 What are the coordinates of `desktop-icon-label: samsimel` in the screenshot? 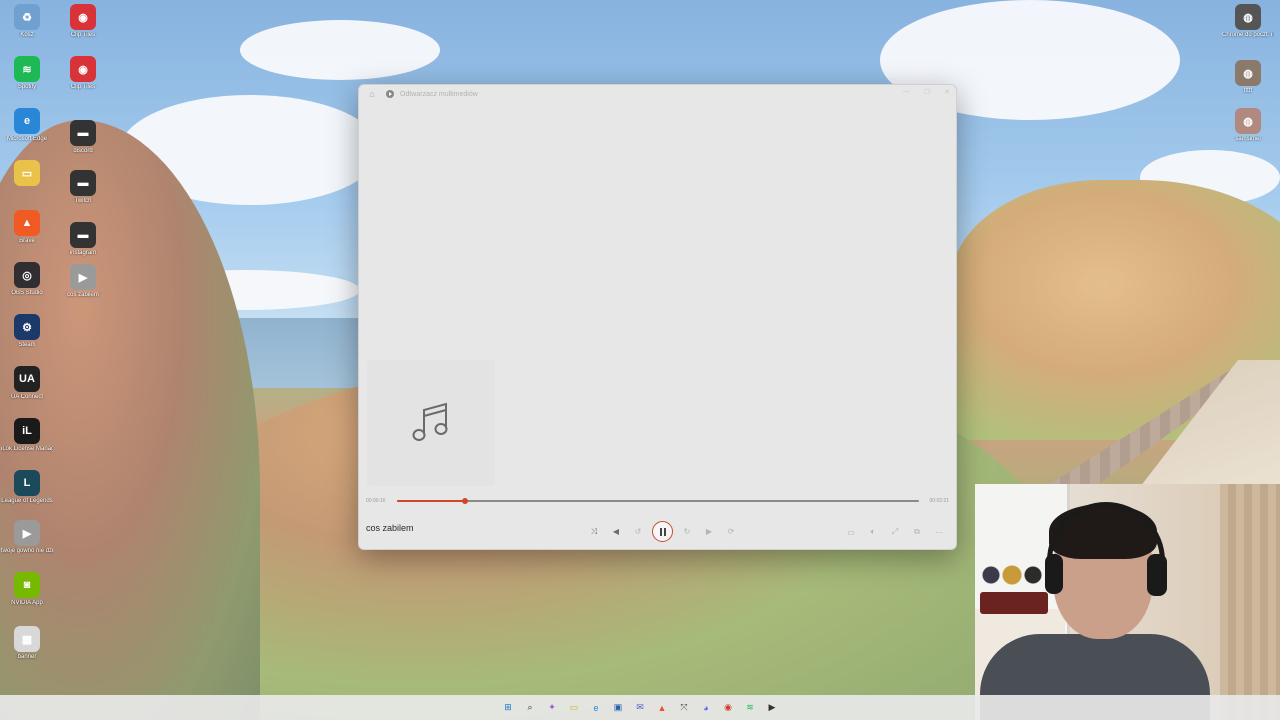 It's located at (1248, 139).